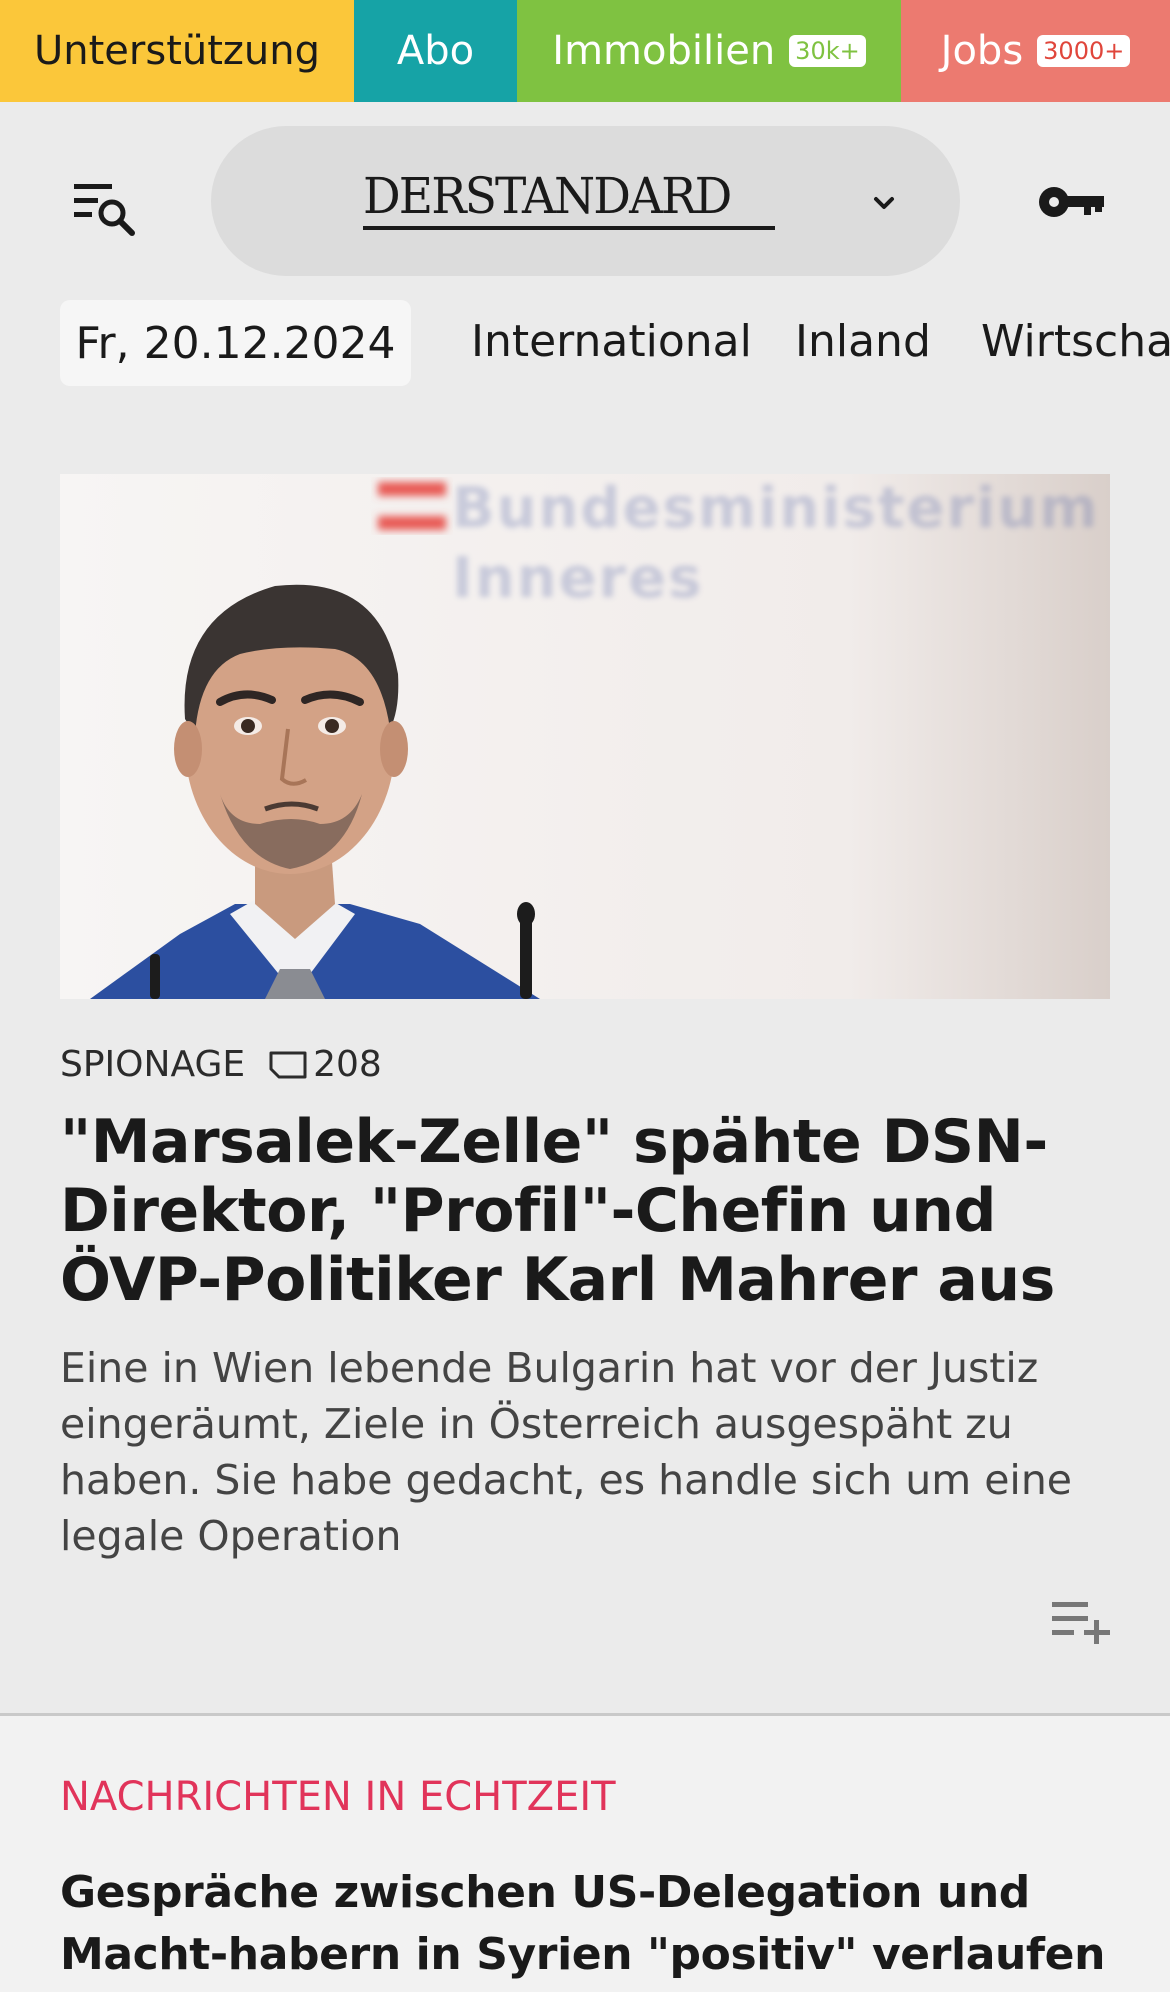 The height and width of the screenshot is (1992, 1170). What do you see at coordinates (578, 578) in the screenshot?
I see `hero-sign-line-2: Inneres` at bounding box center [578, 578].